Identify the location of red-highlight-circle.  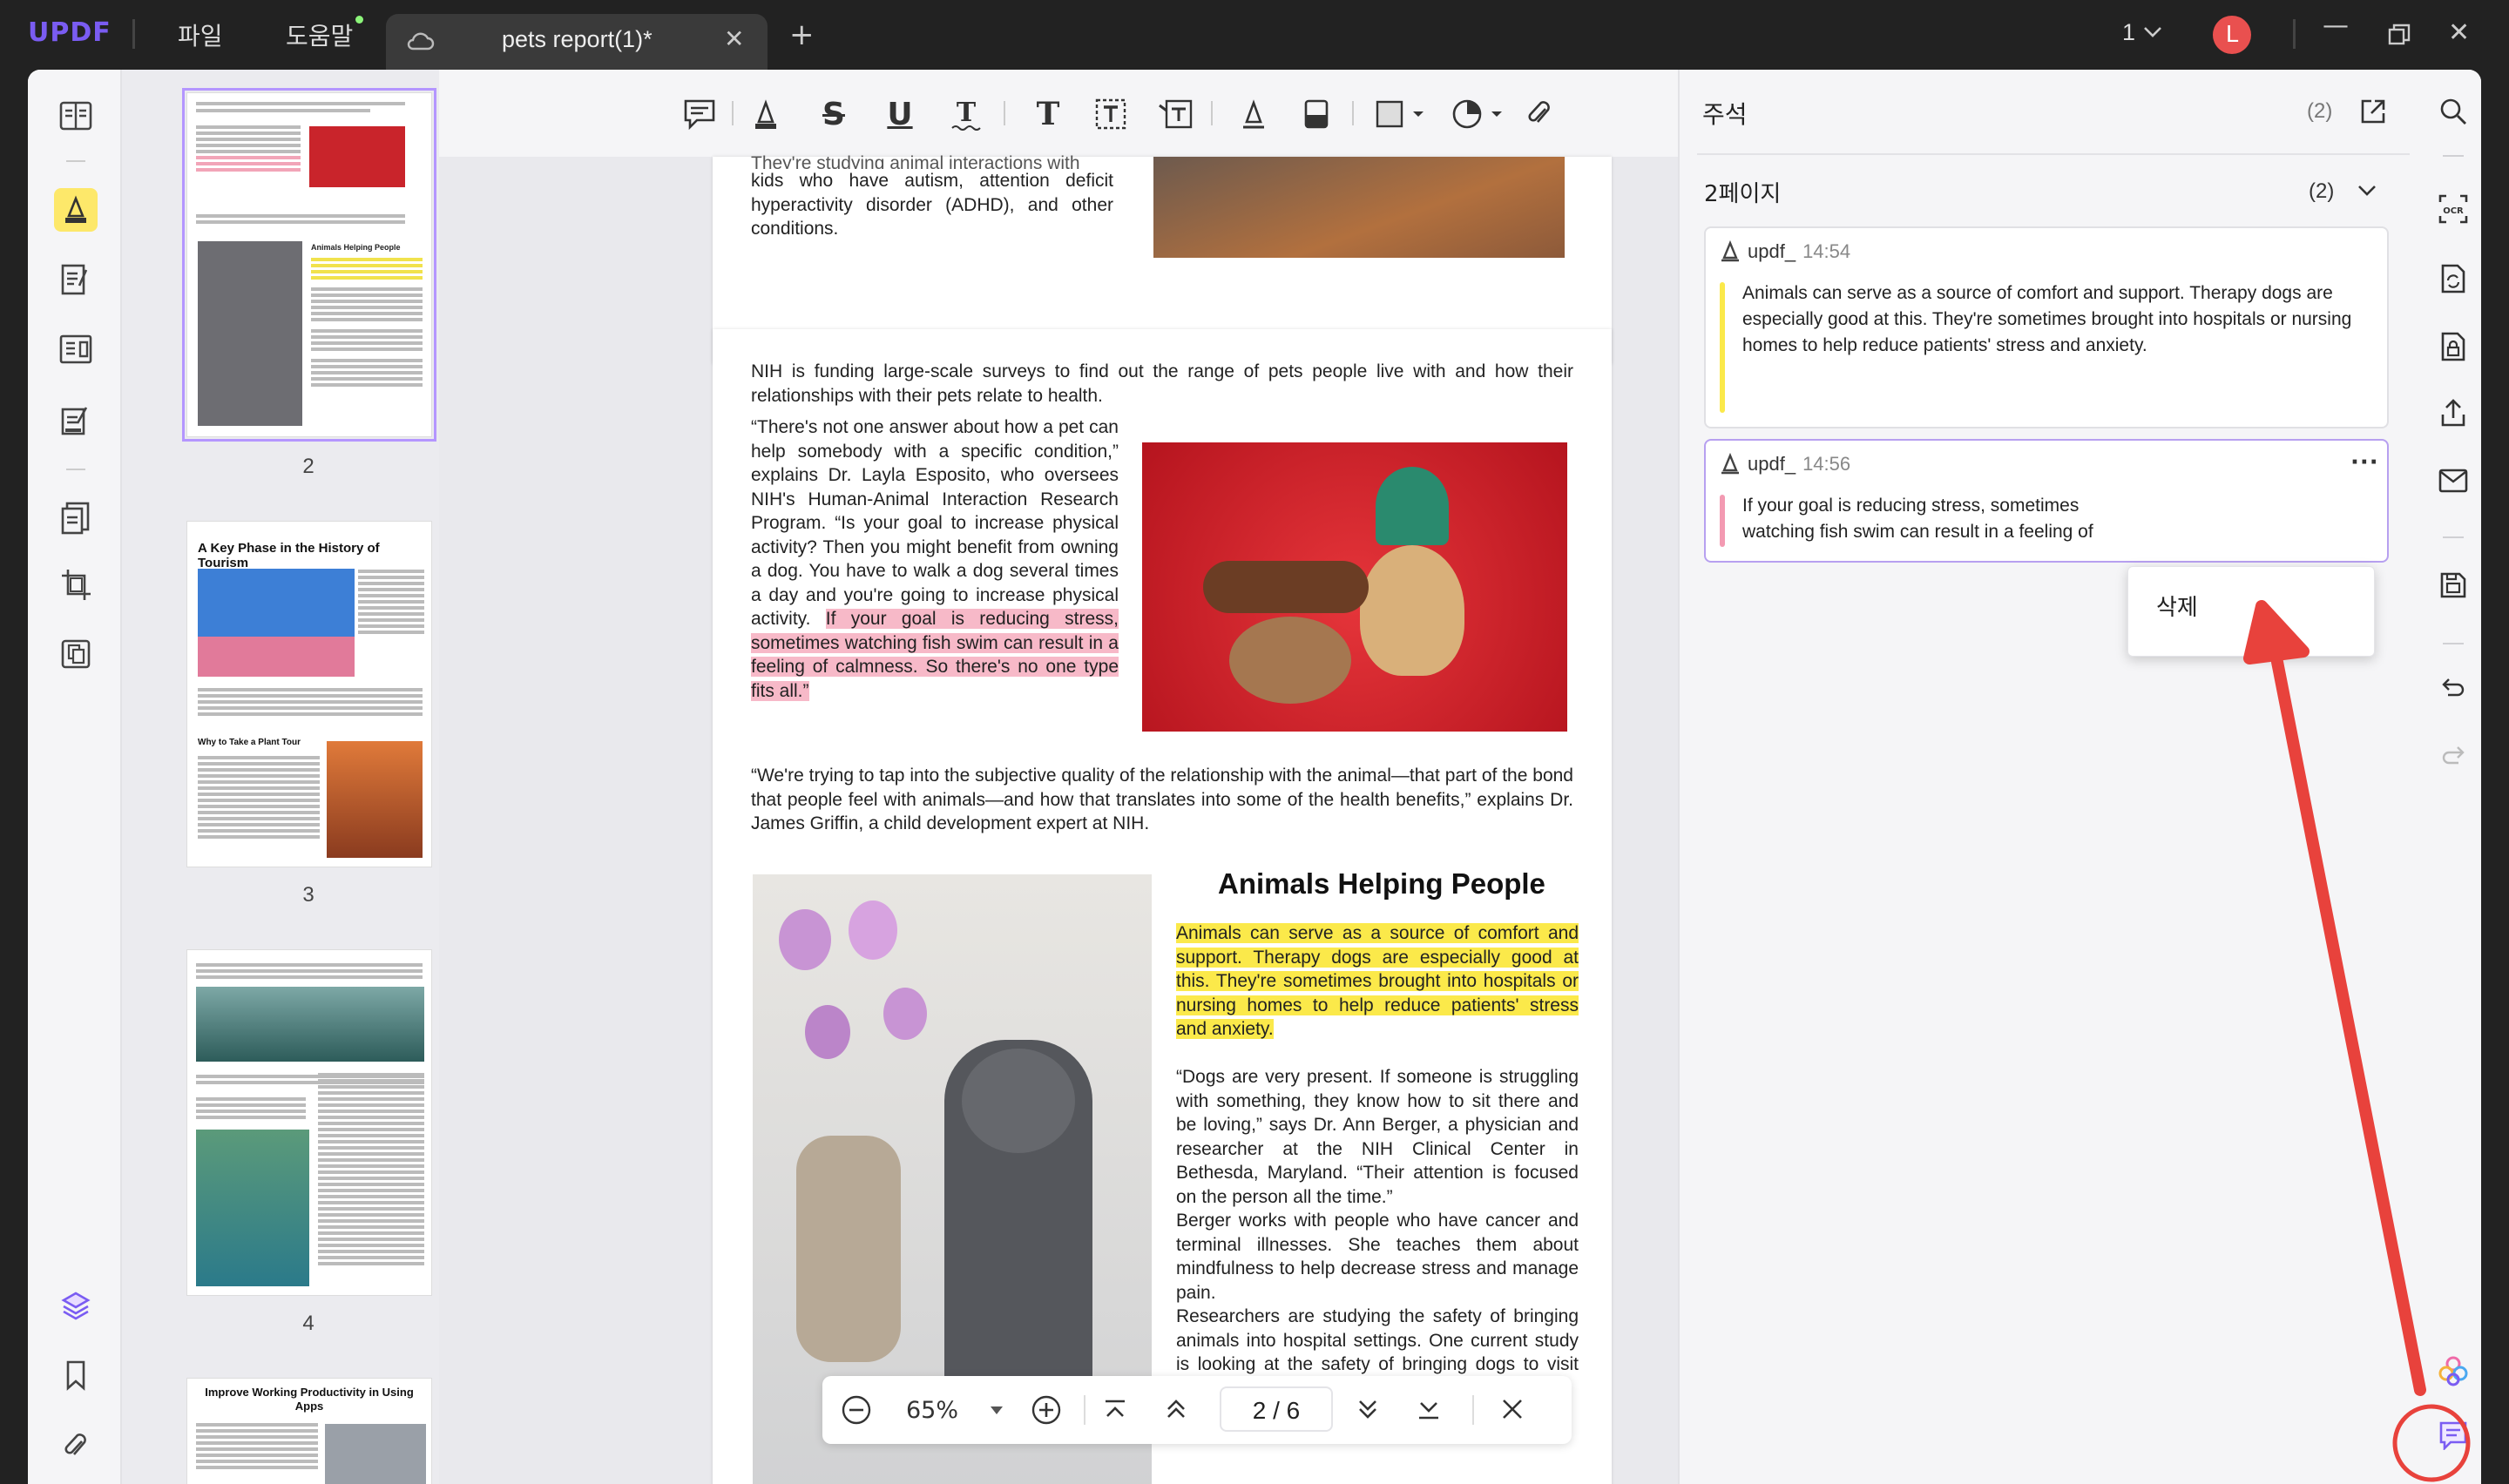
(2431, 1443).